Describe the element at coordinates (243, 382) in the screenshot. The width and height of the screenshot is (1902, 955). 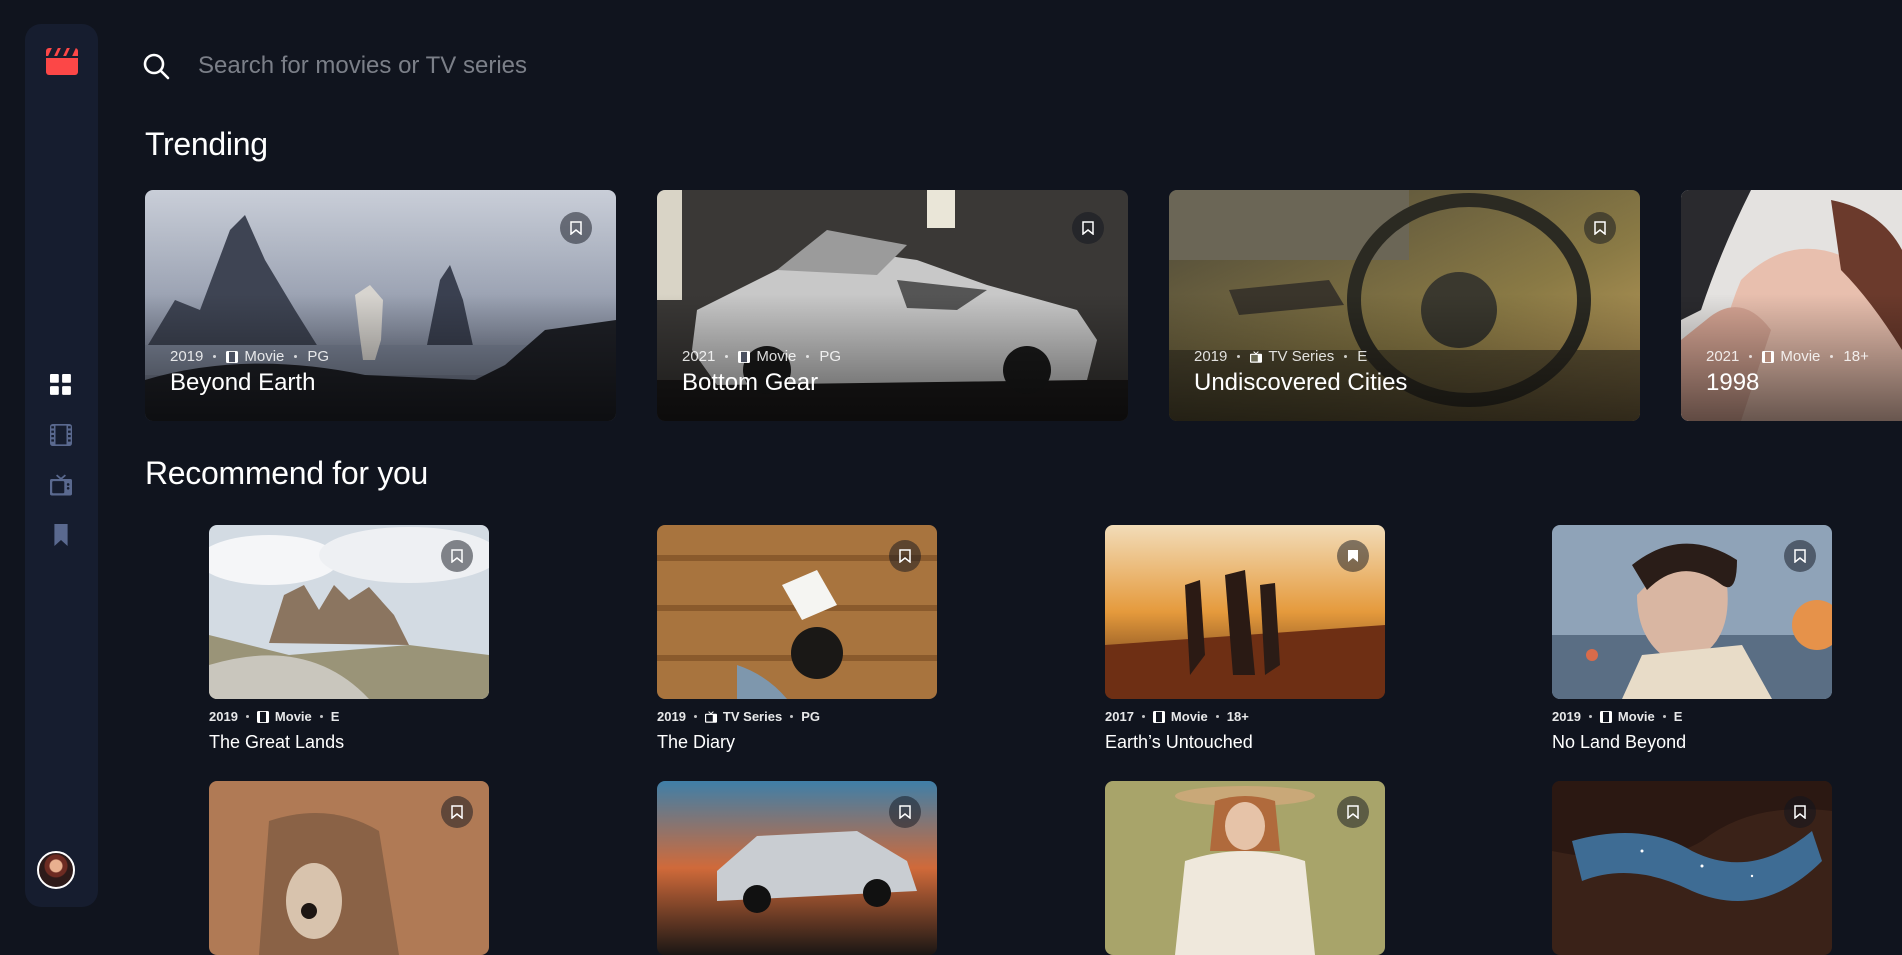
I see `card-title: Beyond Earth` at that location.